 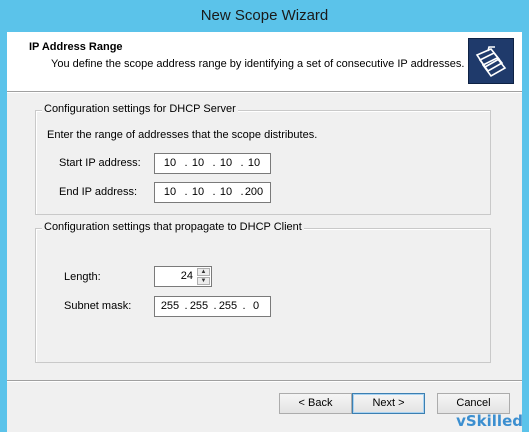 I want to click on watermark-logo: vSkilled, so click(x=489, y=421).